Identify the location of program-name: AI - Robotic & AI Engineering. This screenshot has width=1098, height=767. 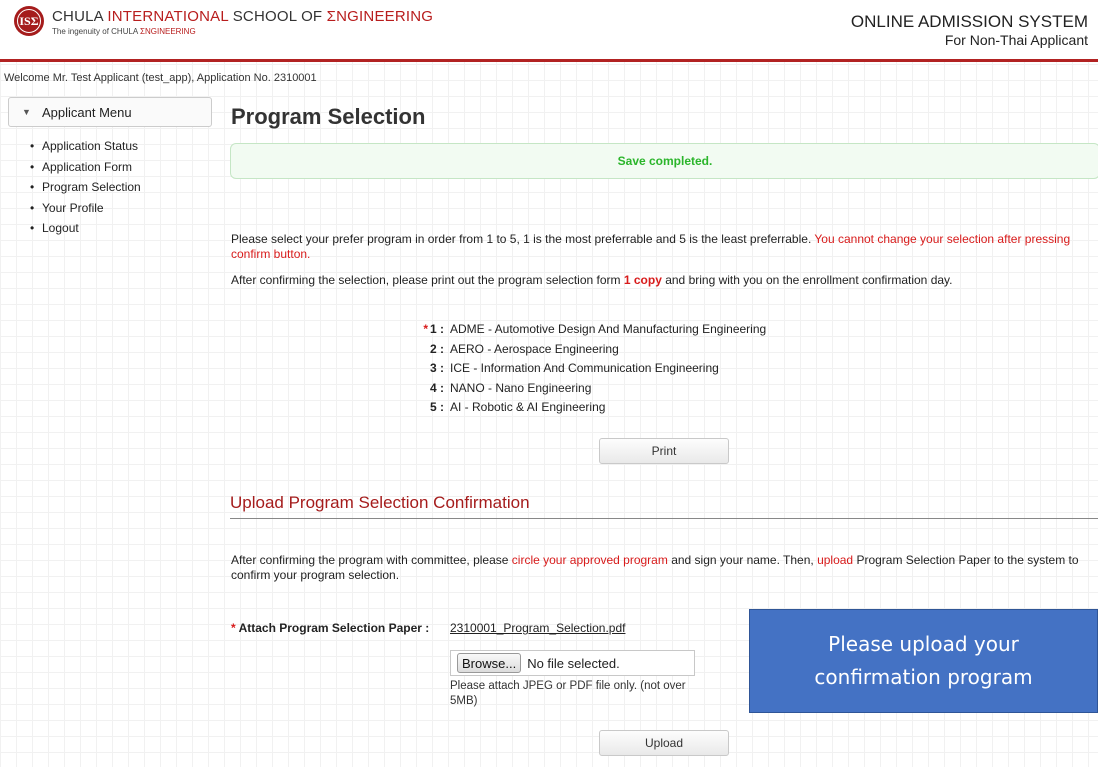
(528, 407).